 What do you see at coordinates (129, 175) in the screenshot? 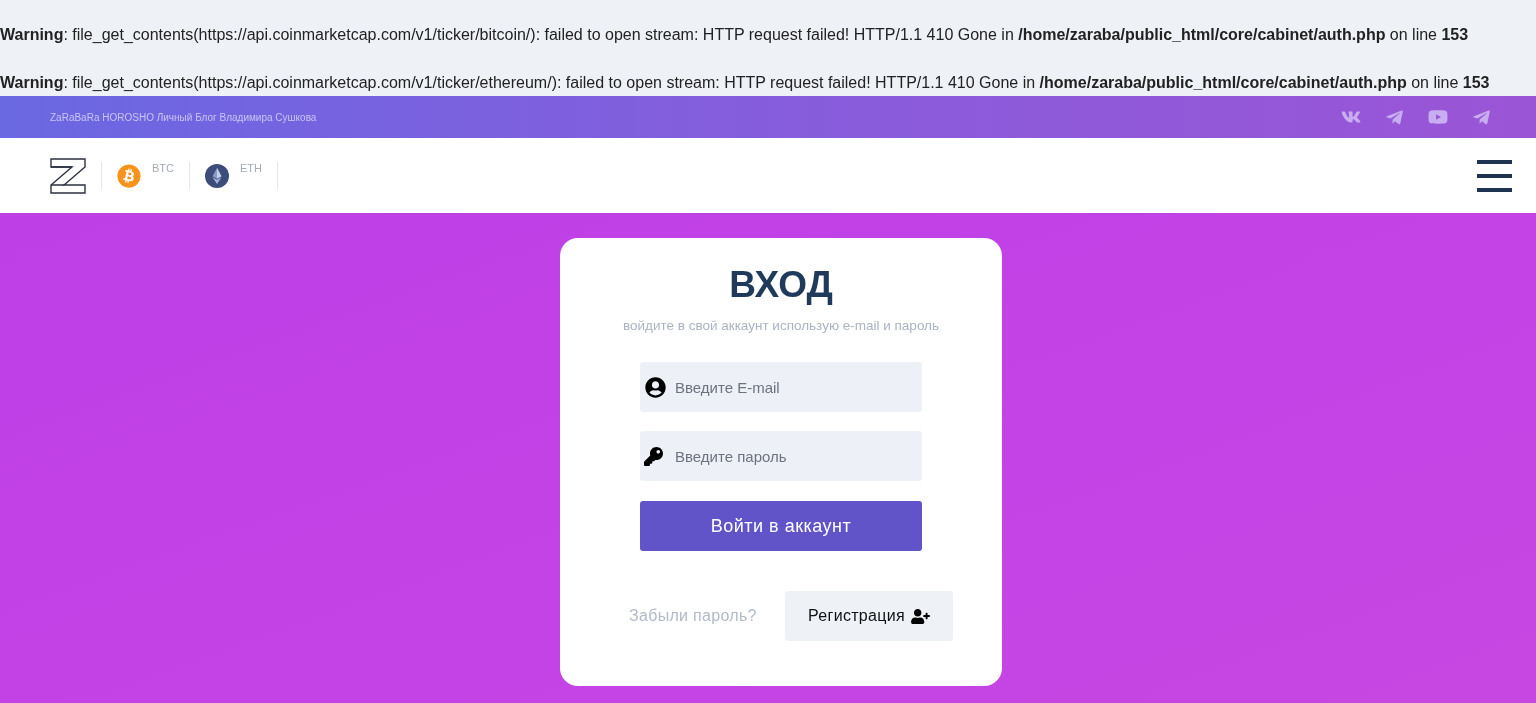
I see `bitcoin-icon` at bounding box center [129, 175].